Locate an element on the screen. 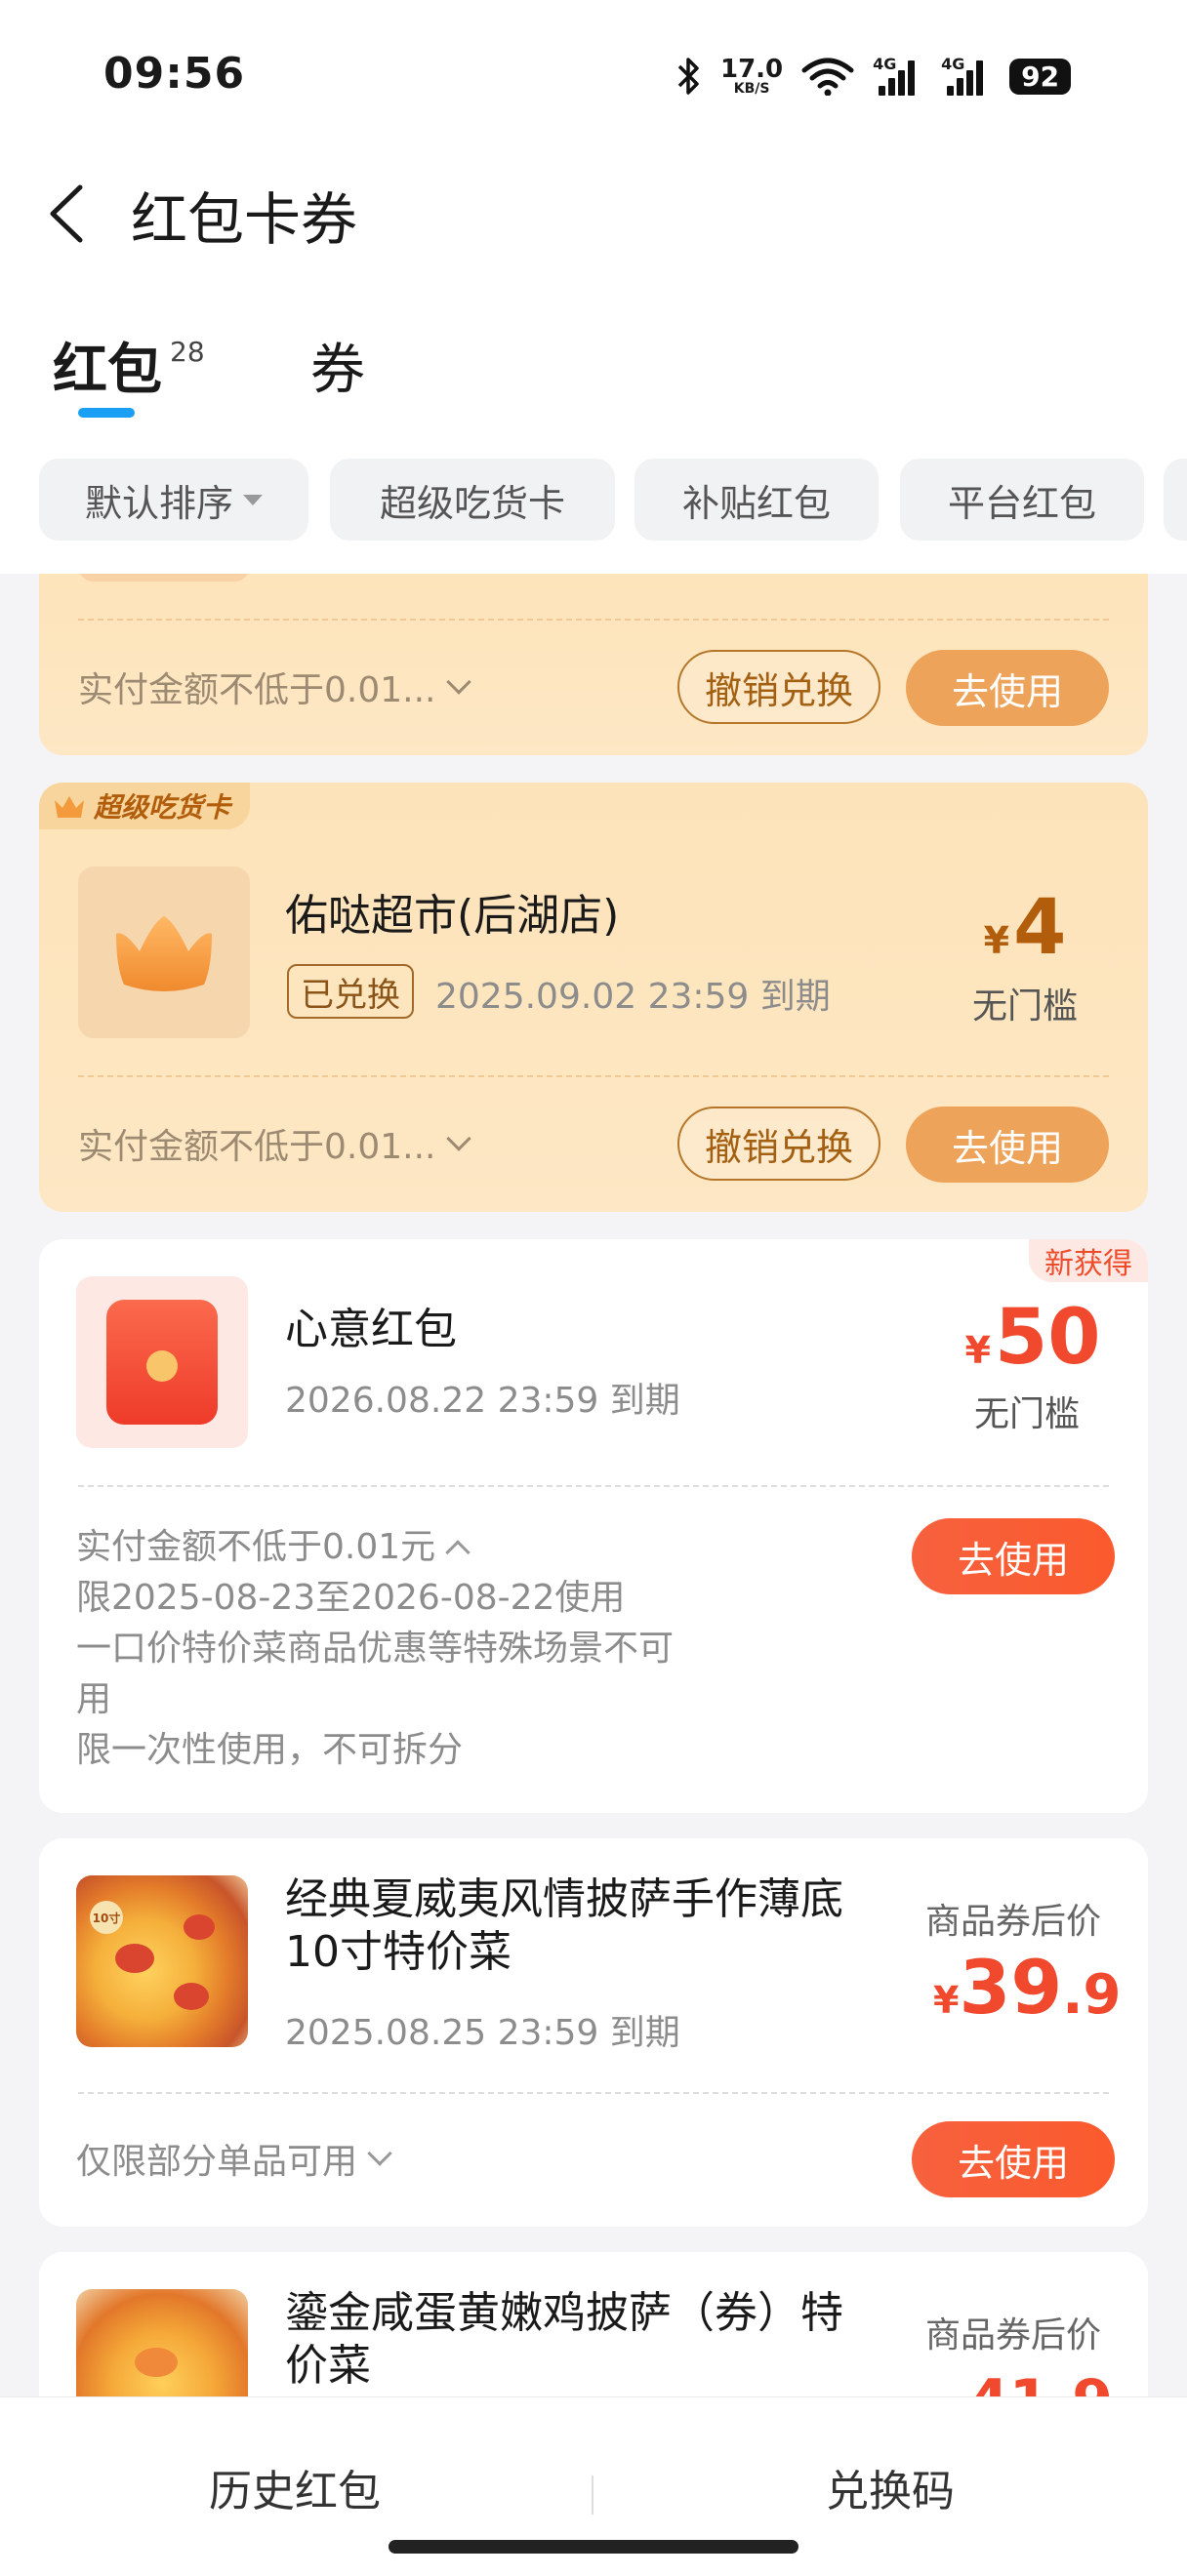  shop-thumbnail is located at coordinates (164, 952).